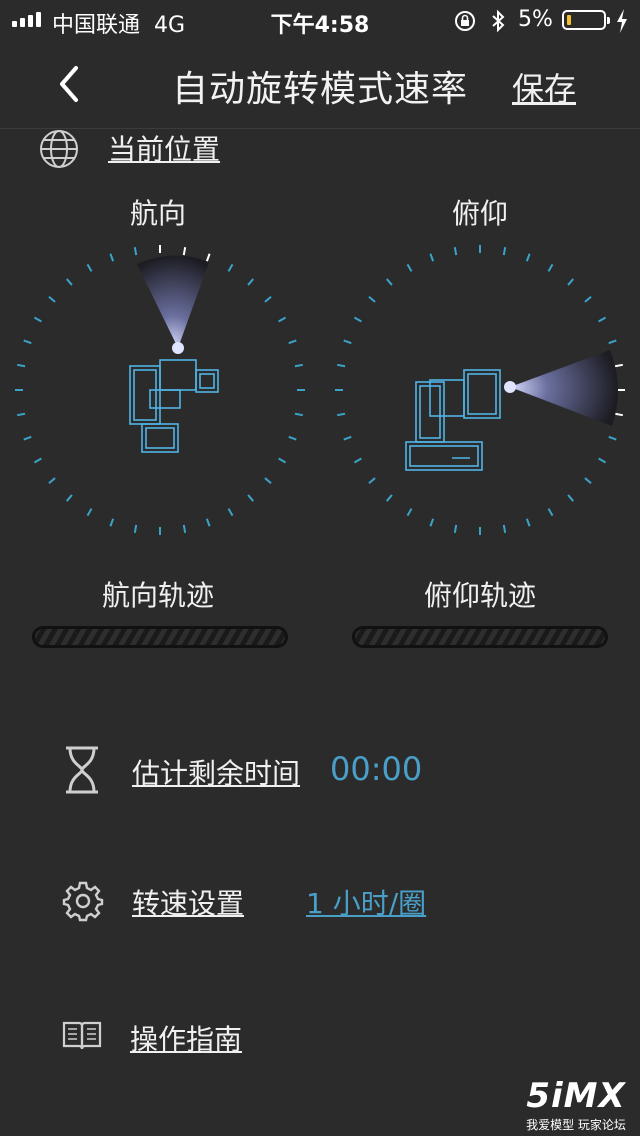 This screenshot has width=640, height=1136. I want to click on battery-percent: 5%, so click(535, 19).